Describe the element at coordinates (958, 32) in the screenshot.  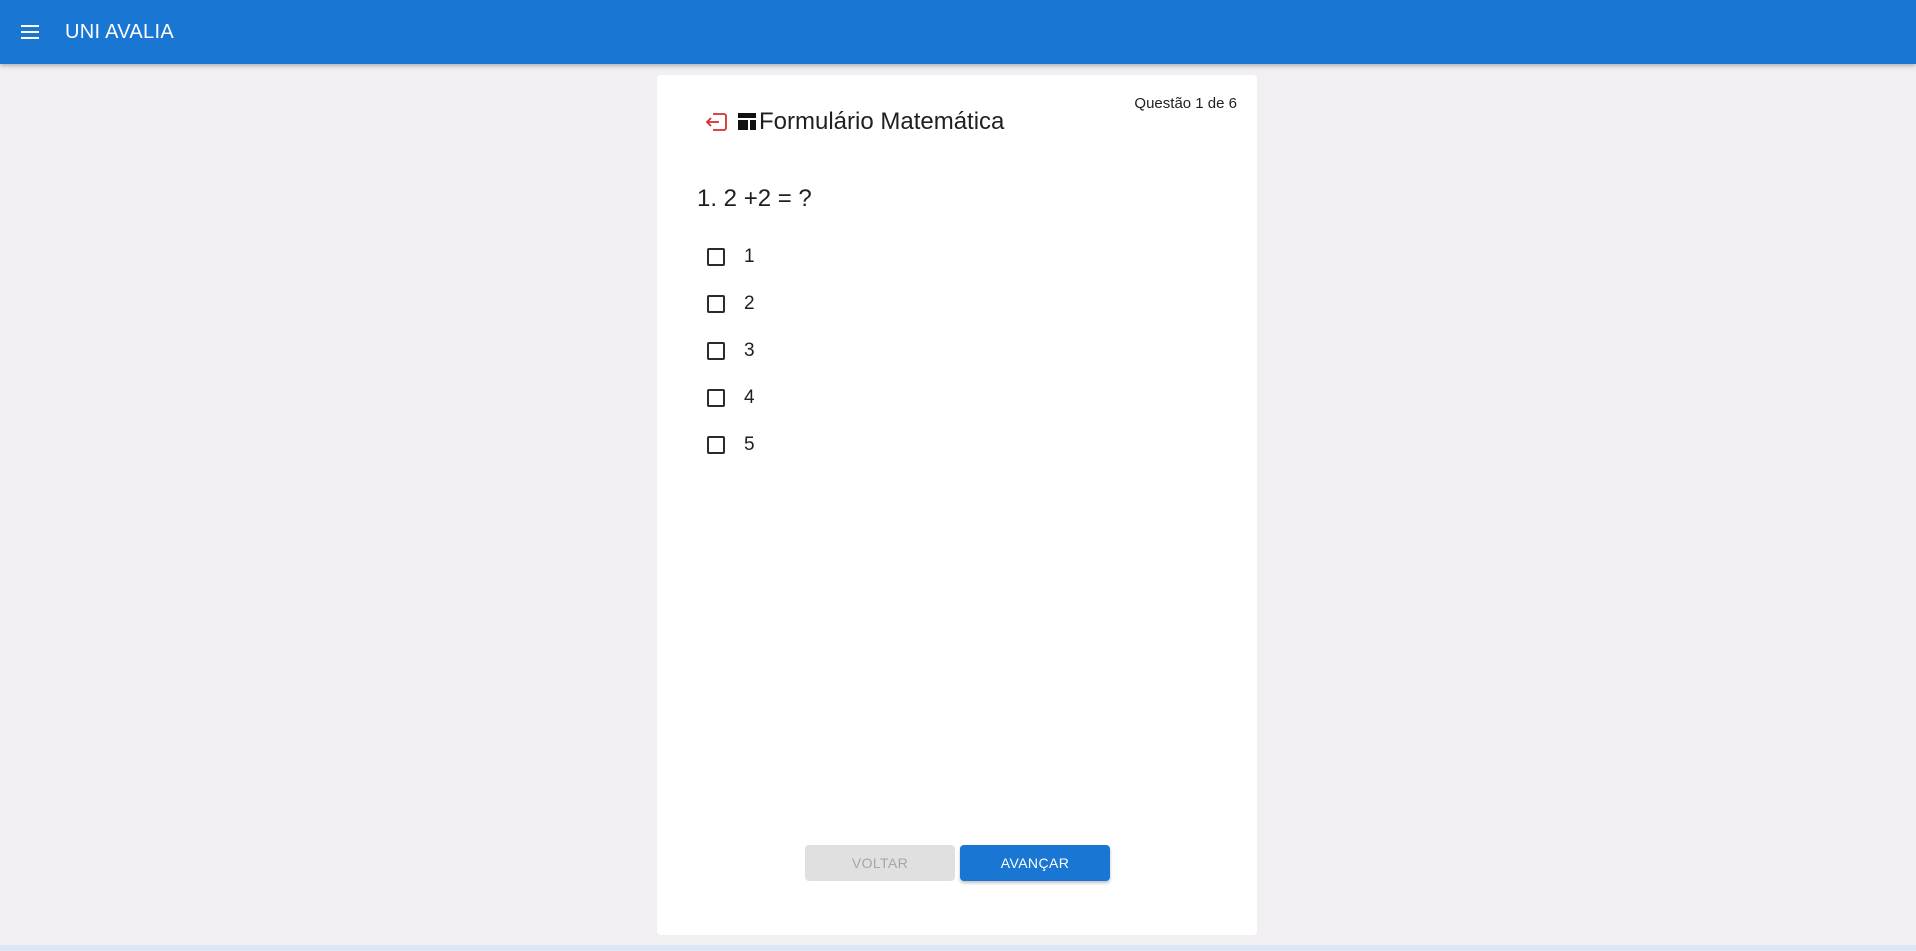
I see `app-bar: UNI AVALIA` at that location.